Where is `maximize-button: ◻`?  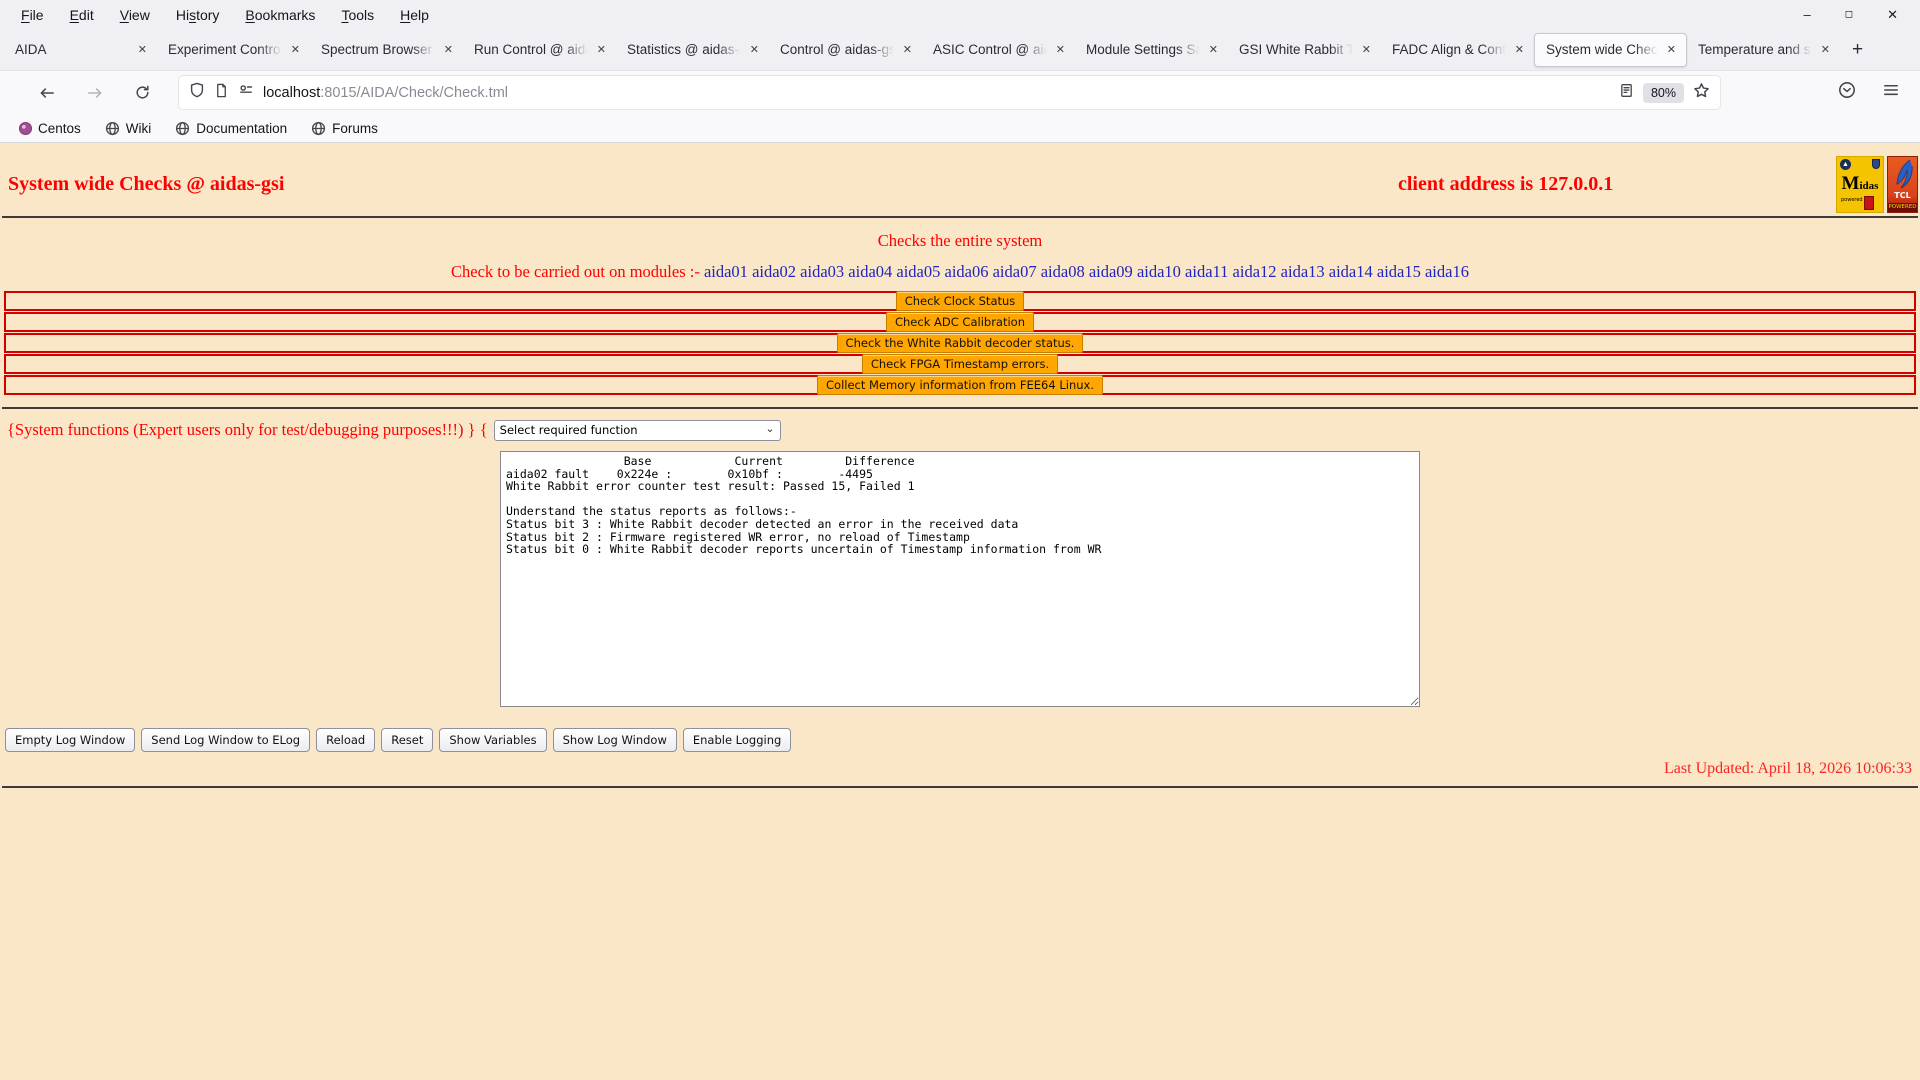 maximize-button: ◻ is located at coordinates (1849, 14).